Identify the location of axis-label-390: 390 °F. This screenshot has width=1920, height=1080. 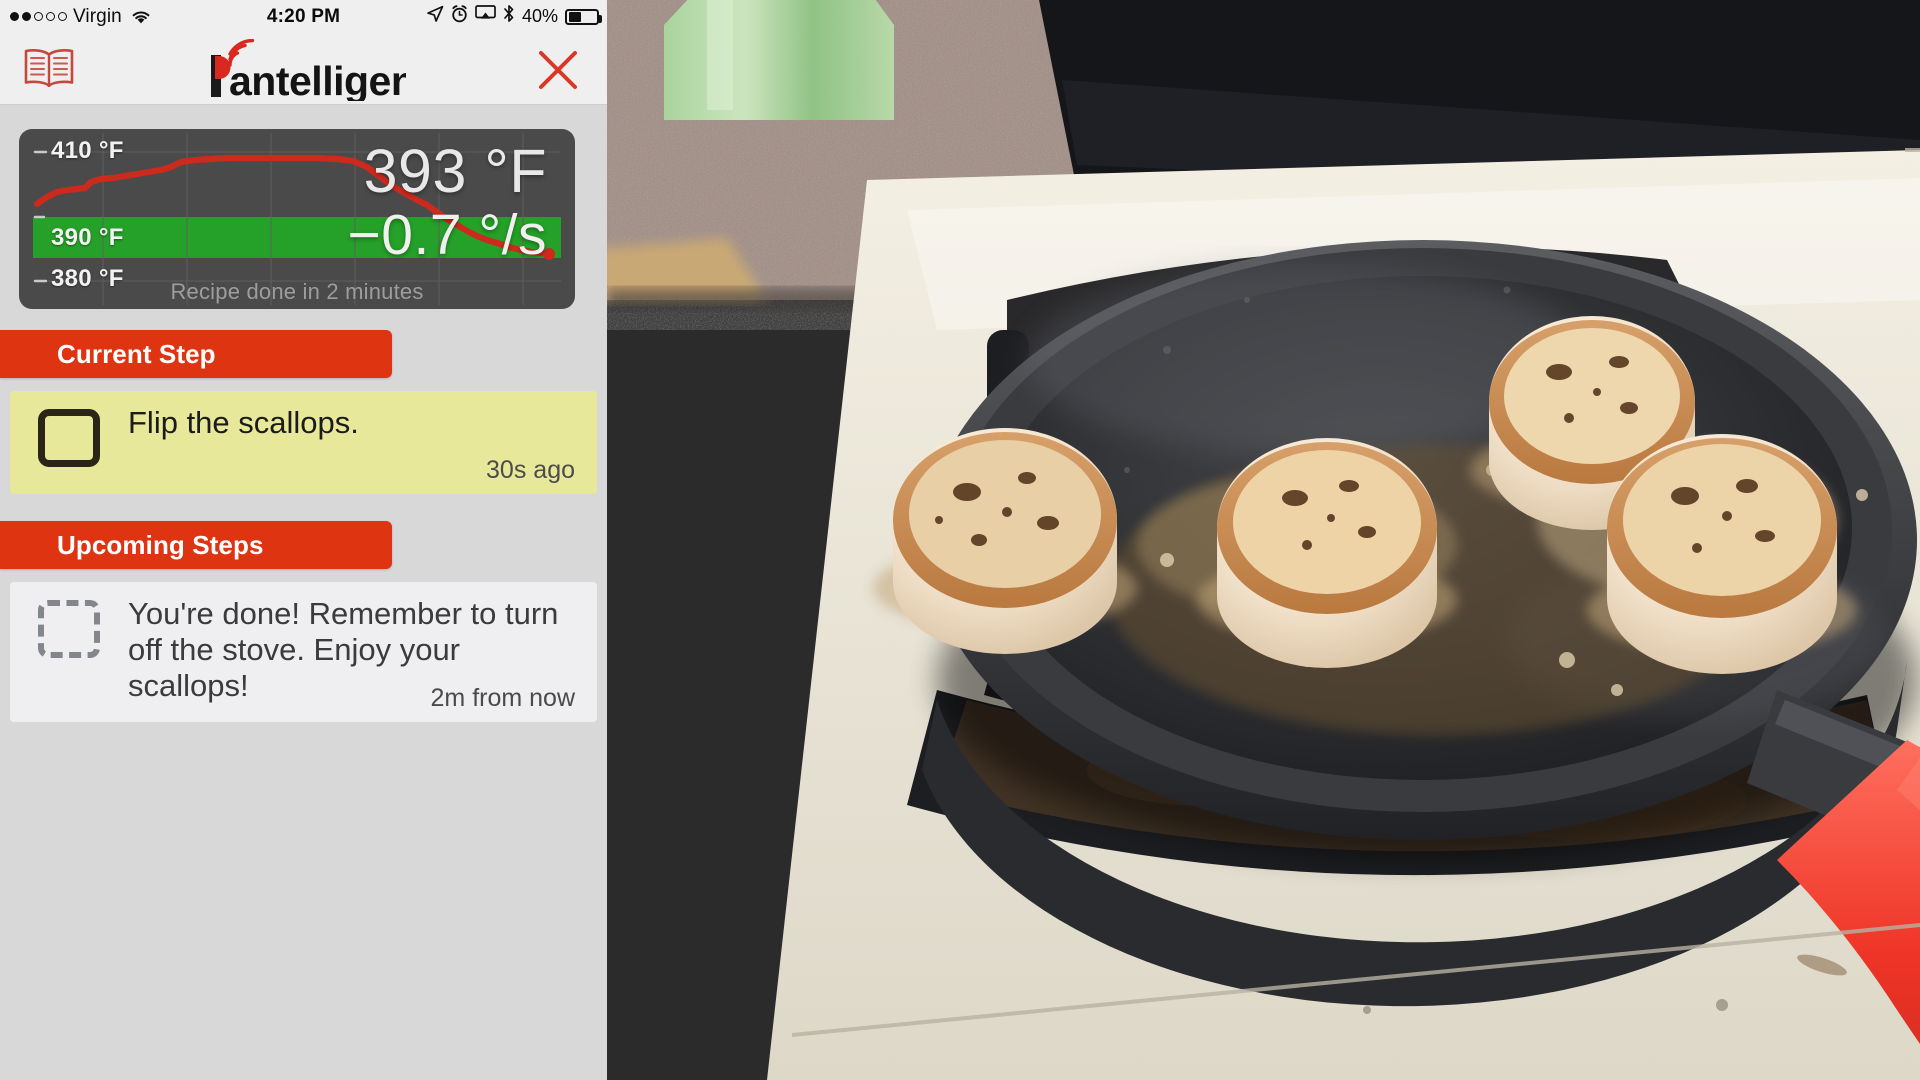
(87, 237).